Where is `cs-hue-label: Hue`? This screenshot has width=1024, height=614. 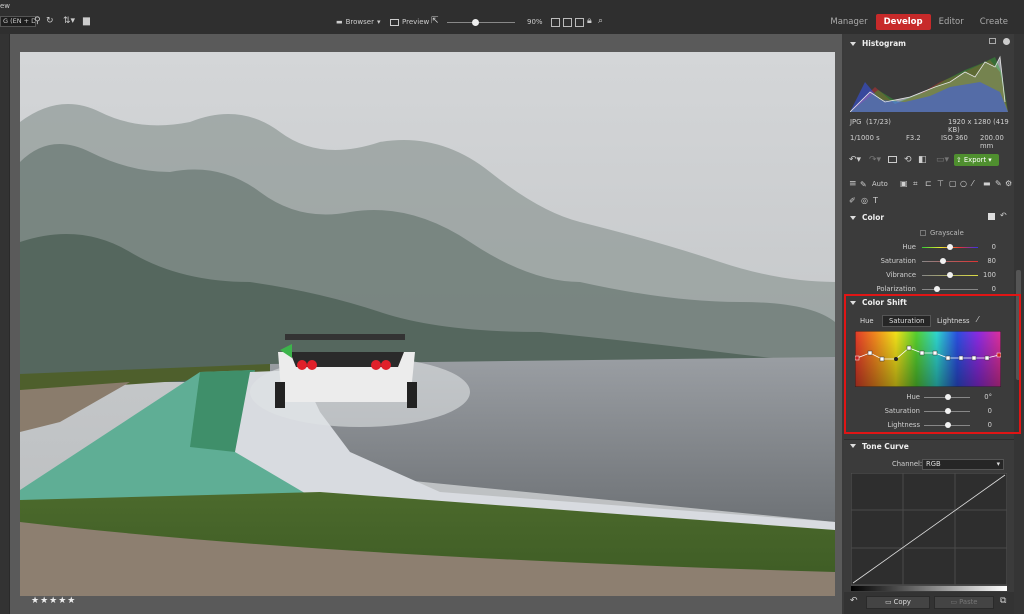 cs-hue-label: Hue is located at coordinates (913, 397).